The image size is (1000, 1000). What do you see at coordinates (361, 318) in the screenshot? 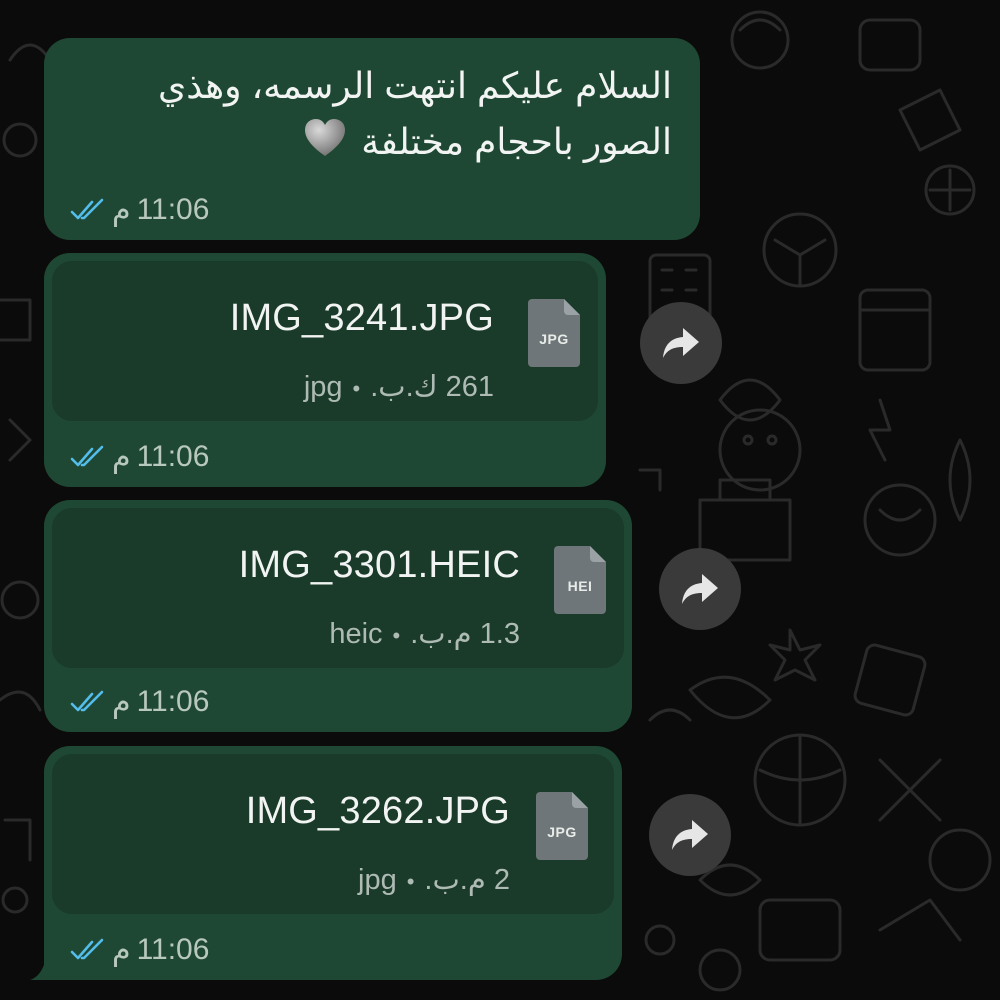
I see `file-name: IMG_3241.JPG` at bounding box center [361, 318].